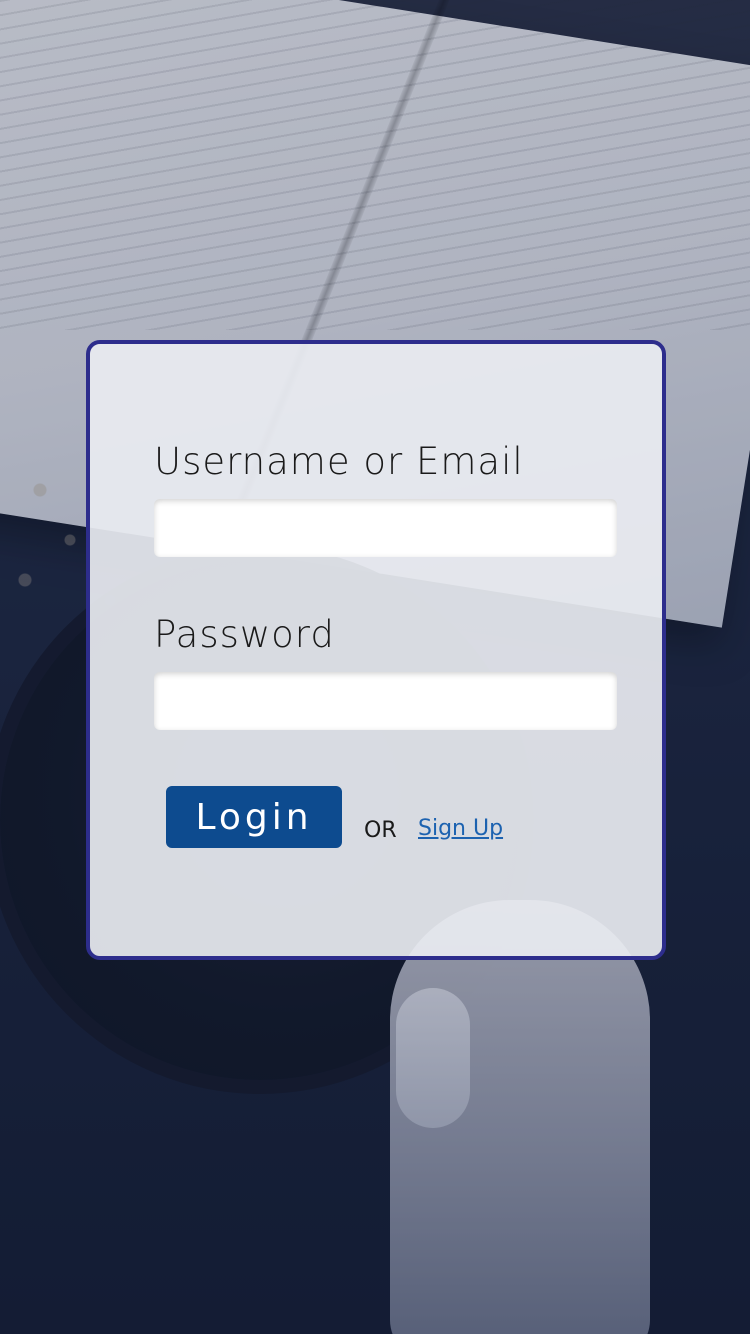  Describe the element at coordinates (385, 528) in the screenshot. I see `username-field` at that location.